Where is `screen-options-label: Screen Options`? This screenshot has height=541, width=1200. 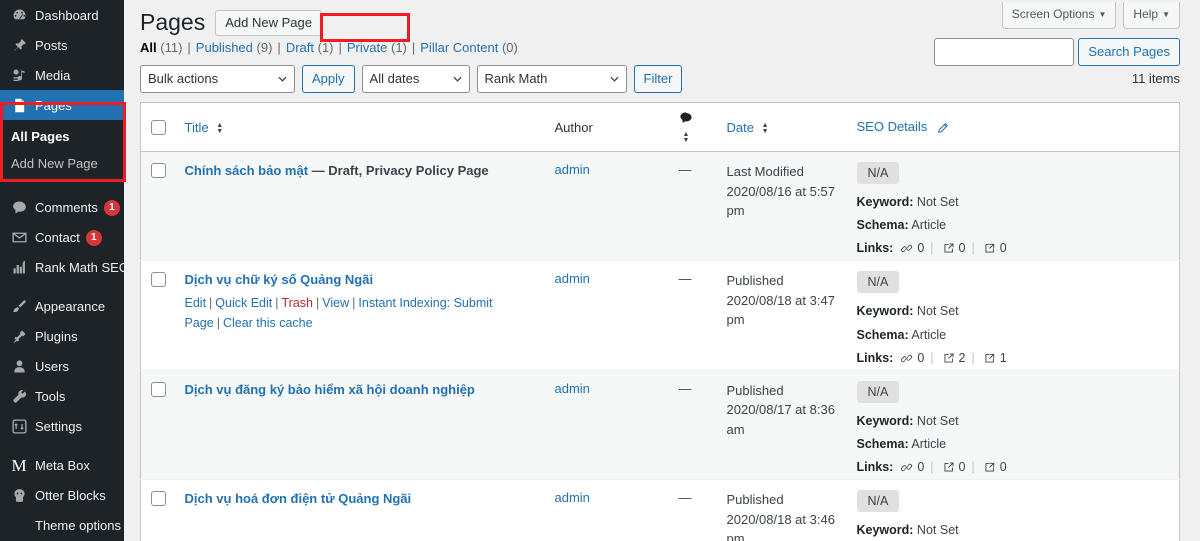 screen-options-label: Screen Options is located at coordinates (1053, 14).